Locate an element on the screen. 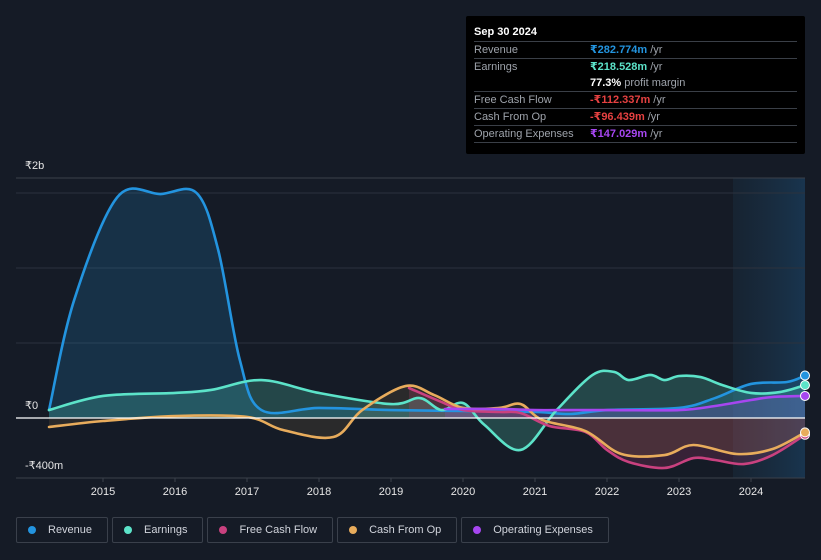  tooltip-row-value: -₹96.439m is located at coordinates (617, 117).